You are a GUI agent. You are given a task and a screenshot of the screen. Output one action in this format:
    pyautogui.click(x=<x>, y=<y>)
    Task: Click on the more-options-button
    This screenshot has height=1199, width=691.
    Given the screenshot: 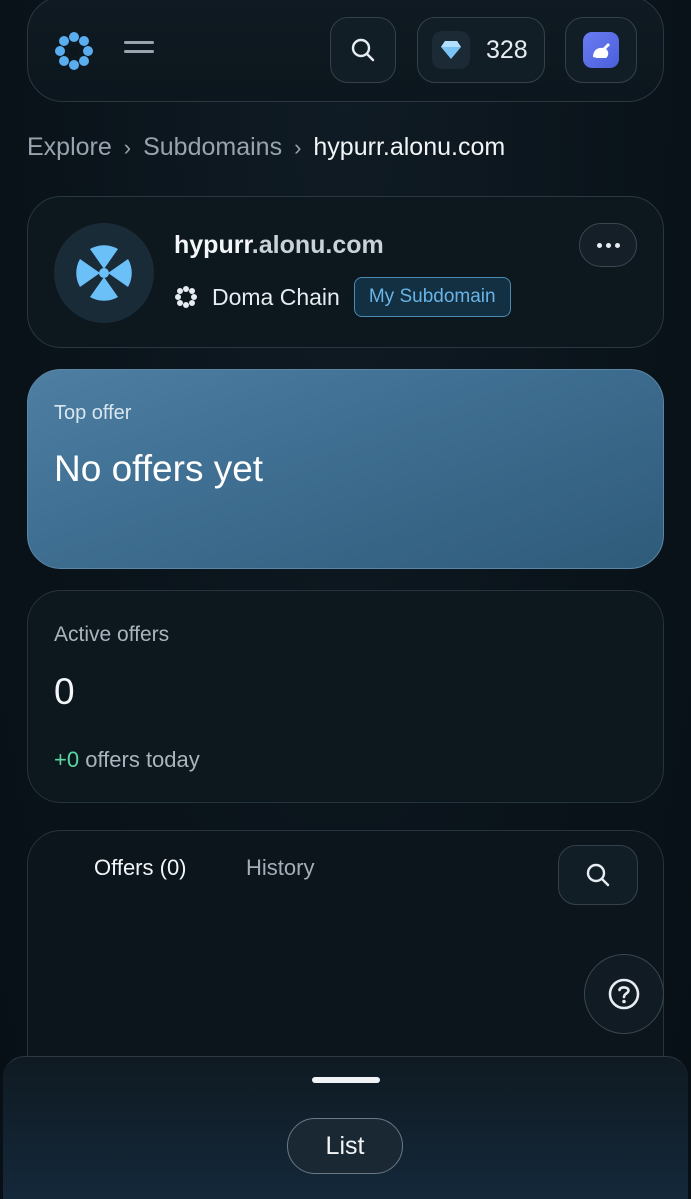 What is the action you would take?
    pyautogui.click(x=608, y=245)
    